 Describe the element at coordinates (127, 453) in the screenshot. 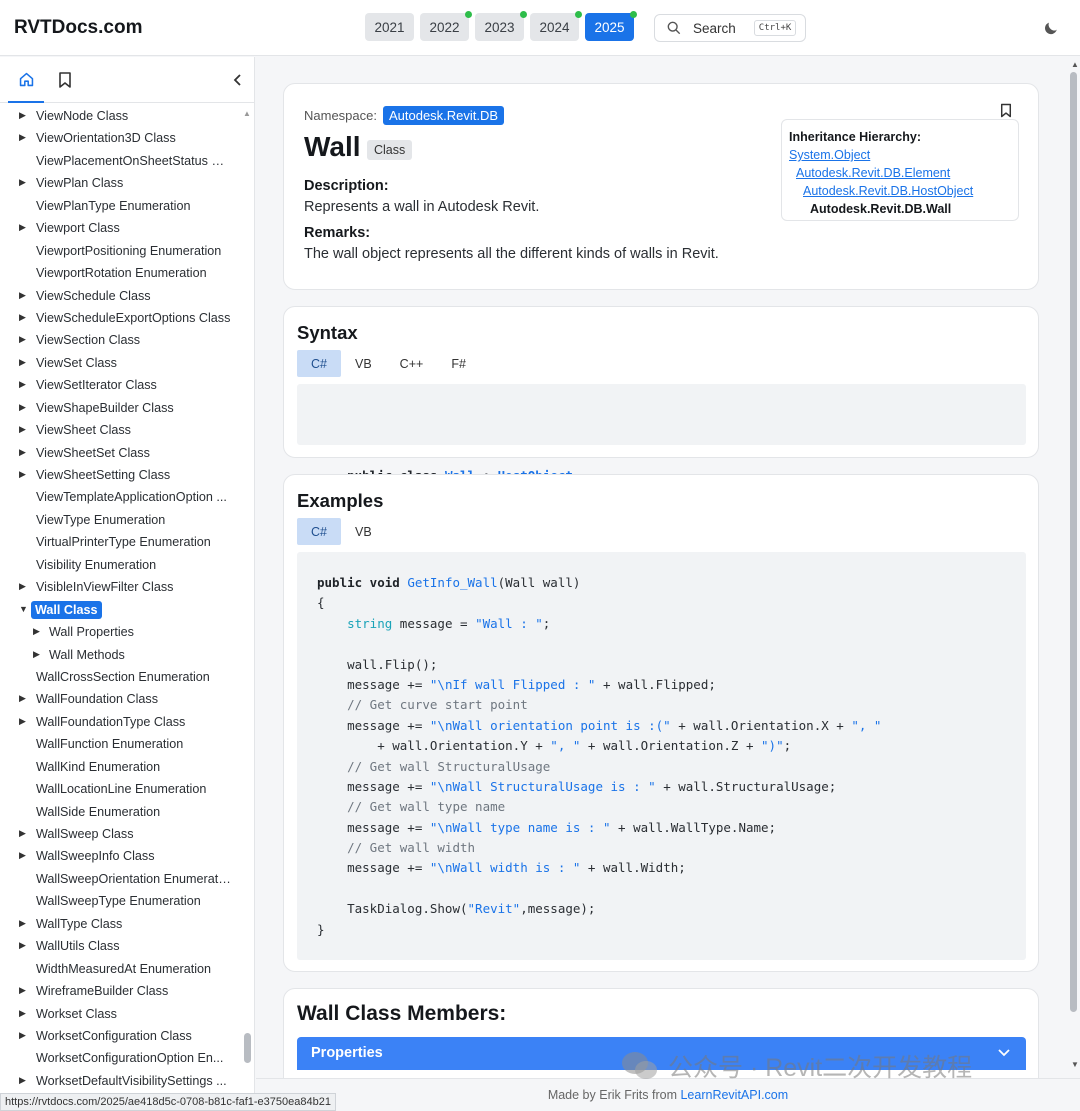

I see `sidebar-tree-item: ▶ ViewSheetSet Class` at that location.